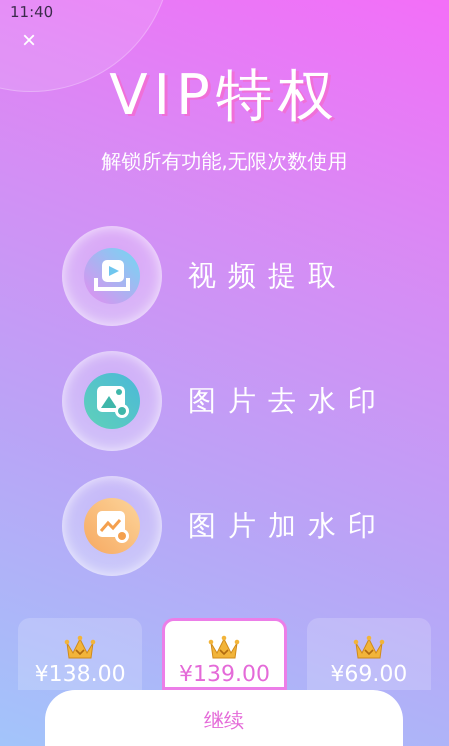 The image size is (449, 746). What do you see at coordinates (224, 96) in the screenshot?
I see `page-title: VIP特权` at bounding box center [224, 96].